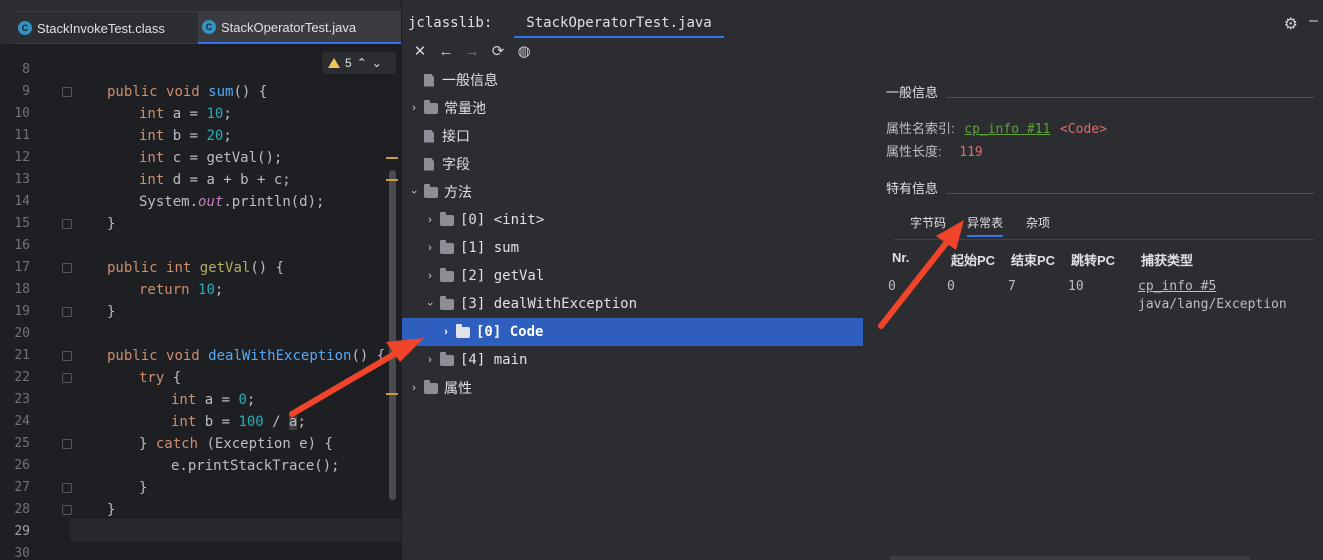 This screenshot has height=560, width=1323. I want to click on code-line-17: public int getVal() {, so click(195, 268).